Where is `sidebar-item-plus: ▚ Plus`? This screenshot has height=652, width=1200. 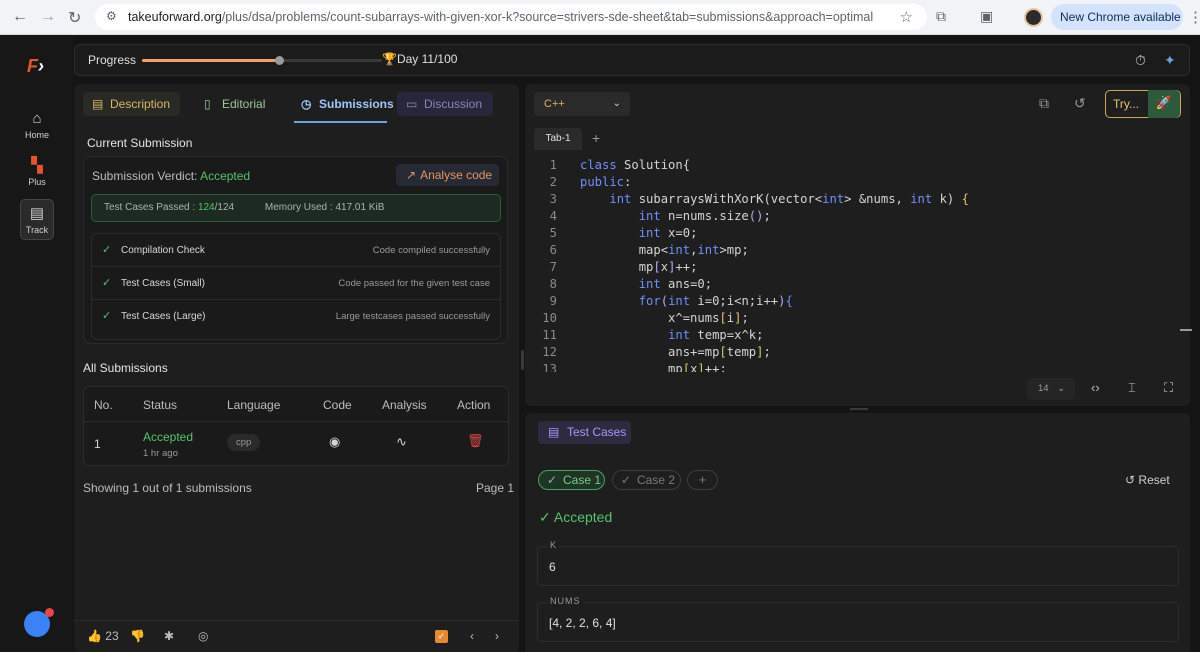
sidebar-item-plus: ▚ Plus is located at coordinates (37, 171).